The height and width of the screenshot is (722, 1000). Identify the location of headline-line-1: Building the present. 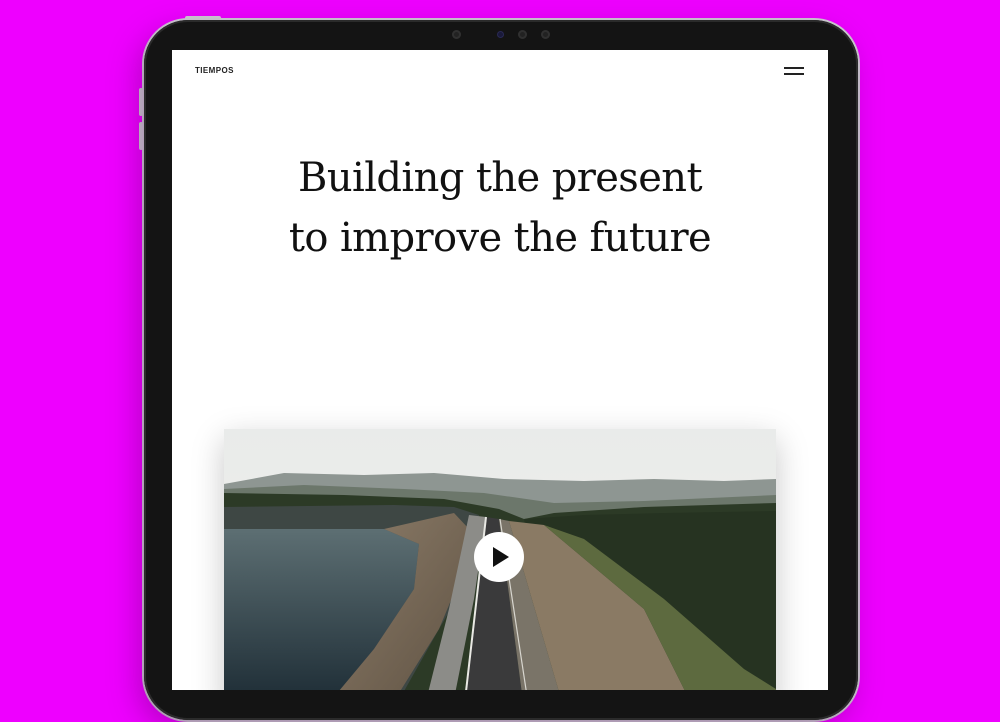
(500, 178).